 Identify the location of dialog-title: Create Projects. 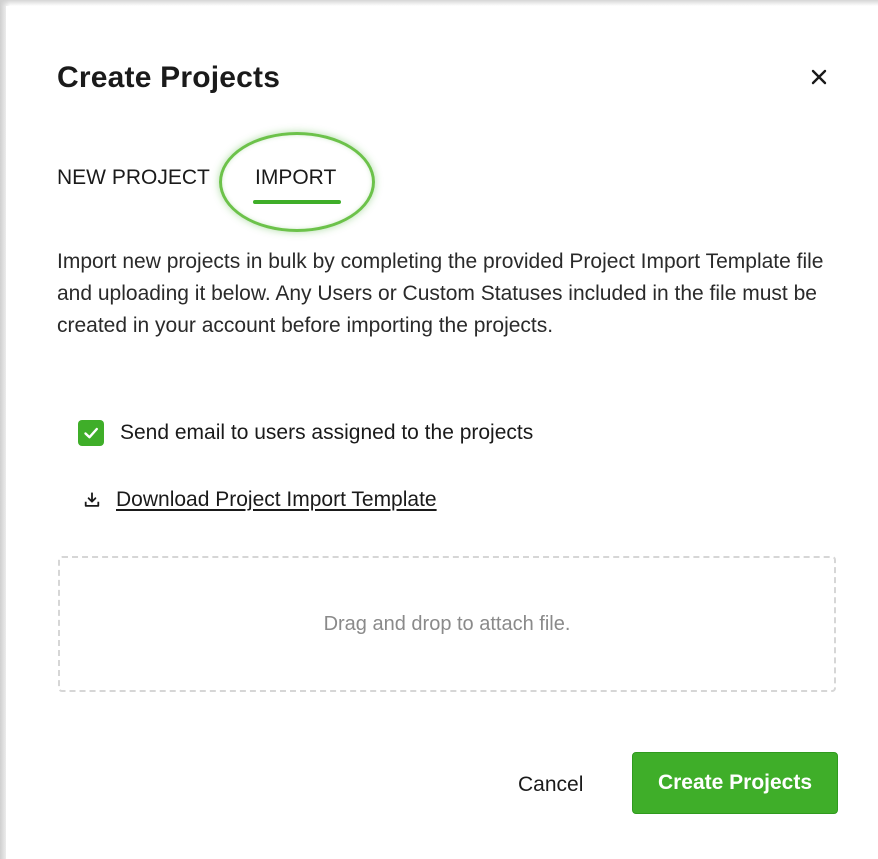
(169, 77).